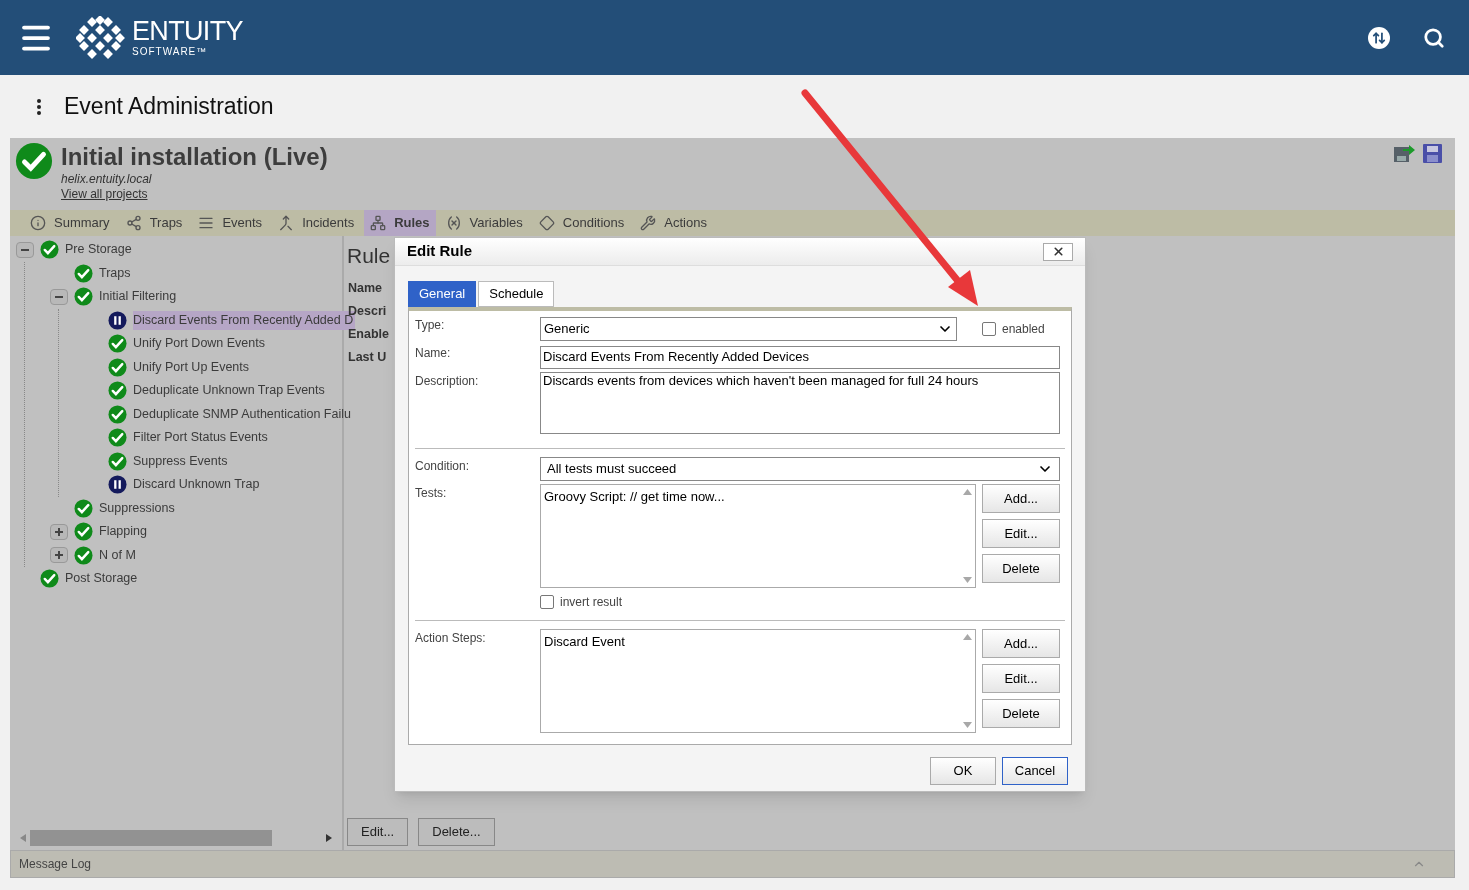 This screenshot has height=890, width=1469. I want to click on project-title: Initial installation (Live), so click(194, 157).